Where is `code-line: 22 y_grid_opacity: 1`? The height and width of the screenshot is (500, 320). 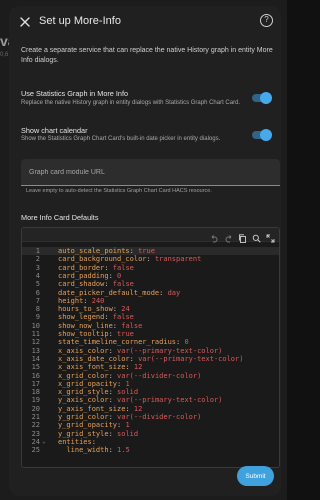
code-line: 22 y_grid_opacity: 1 is located at coordinates (150, 425).